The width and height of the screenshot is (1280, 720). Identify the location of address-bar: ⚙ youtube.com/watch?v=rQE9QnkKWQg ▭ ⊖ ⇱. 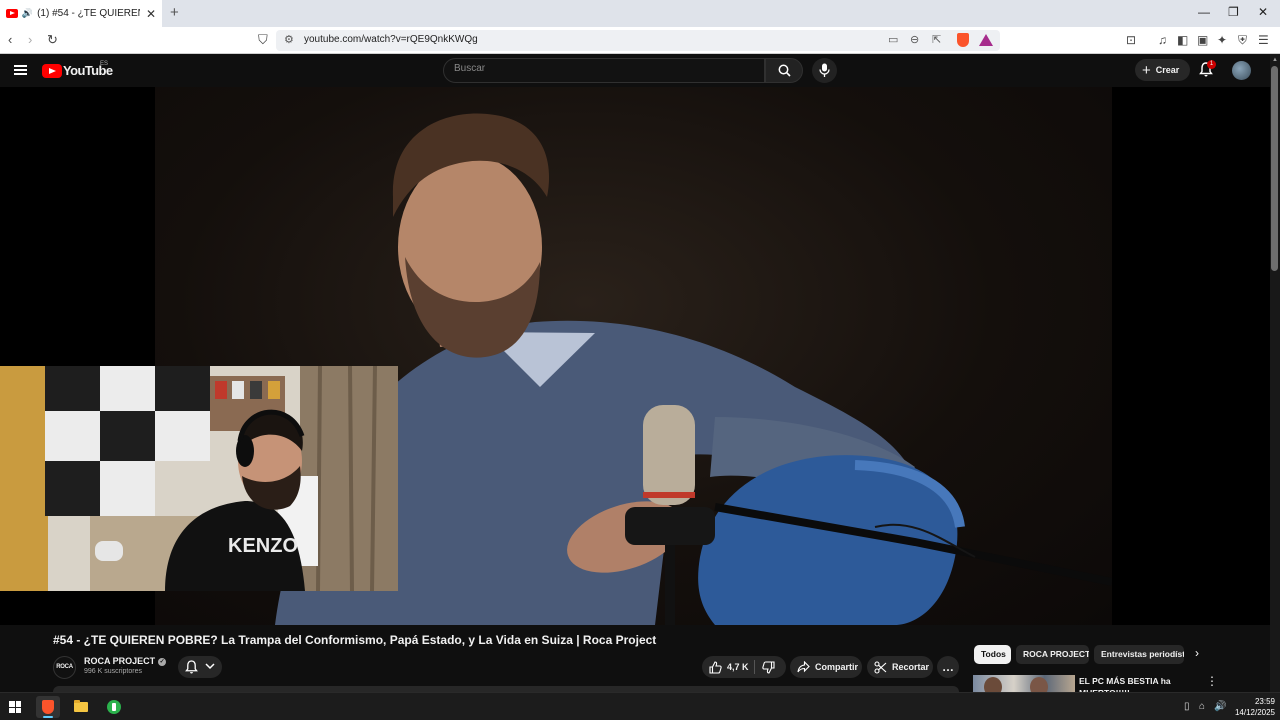
(638, 40).